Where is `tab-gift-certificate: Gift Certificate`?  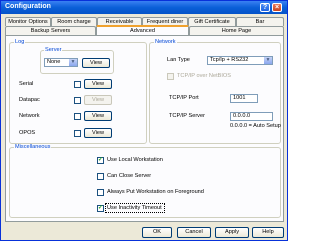 tab-gift-certificate: Gift Certificate is located at coordinates (212, 21).